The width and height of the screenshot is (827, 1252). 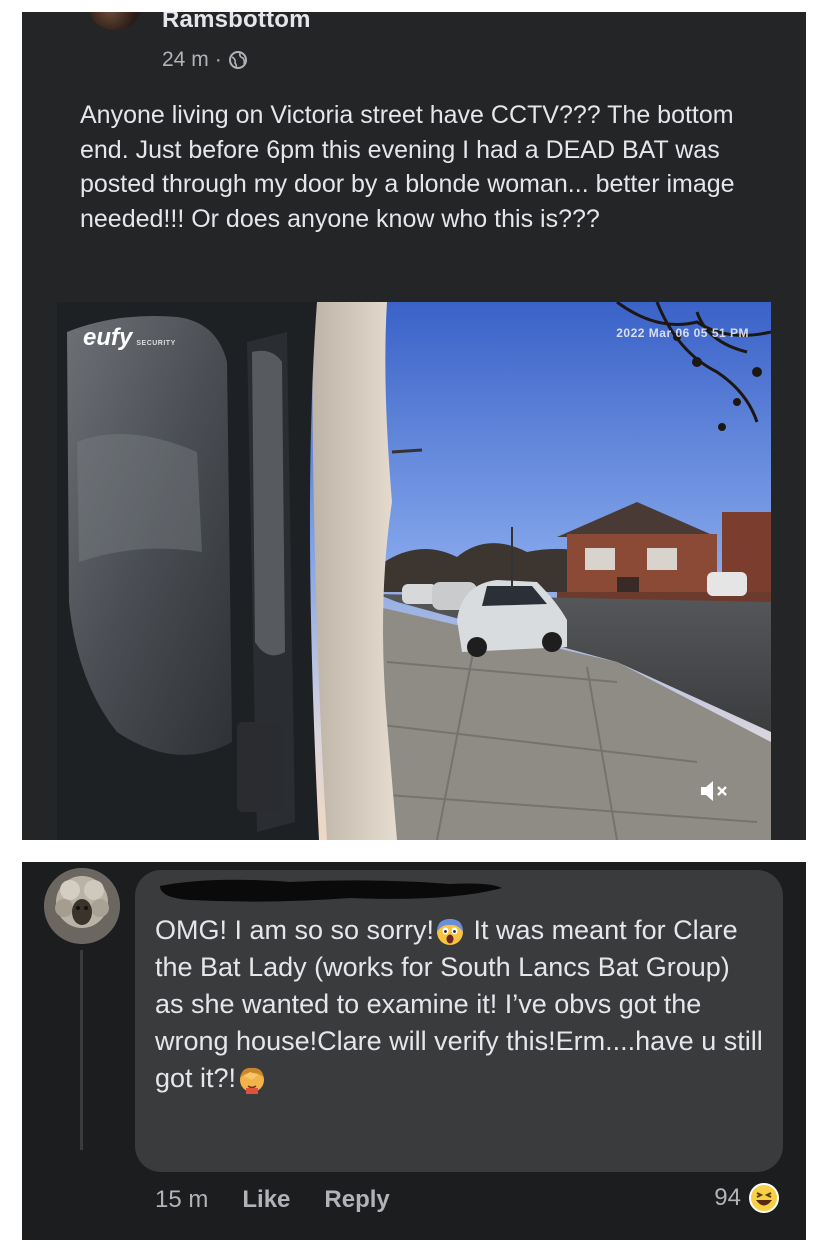 I want to click on comment-actions: 15 m Like Reply, so click(x=272, y=1200).